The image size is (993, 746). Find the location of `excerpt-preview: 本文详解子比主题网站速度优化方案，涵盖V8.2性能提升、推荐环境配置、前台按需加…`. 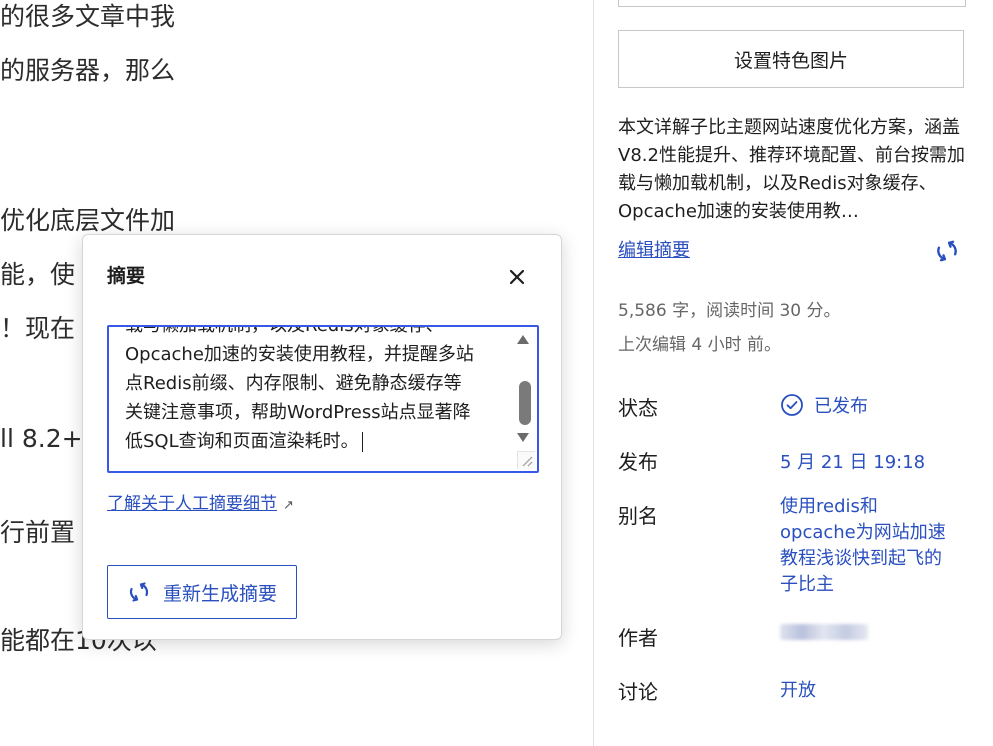

excerpt-preview: 本文详解子比主题网站速度优化方案，涵盖V8.2性能提升、推荐环境配置、前台按需加… is located at coordinates (791, 169).